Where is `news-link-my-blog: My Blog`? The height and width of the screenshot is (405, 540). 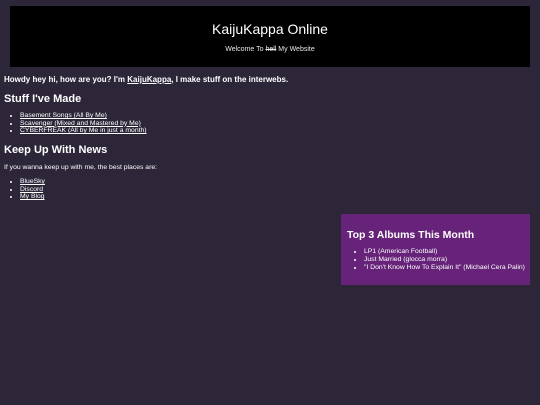 news-link-my-blog: My Blog is located at coordinates (32, 196).